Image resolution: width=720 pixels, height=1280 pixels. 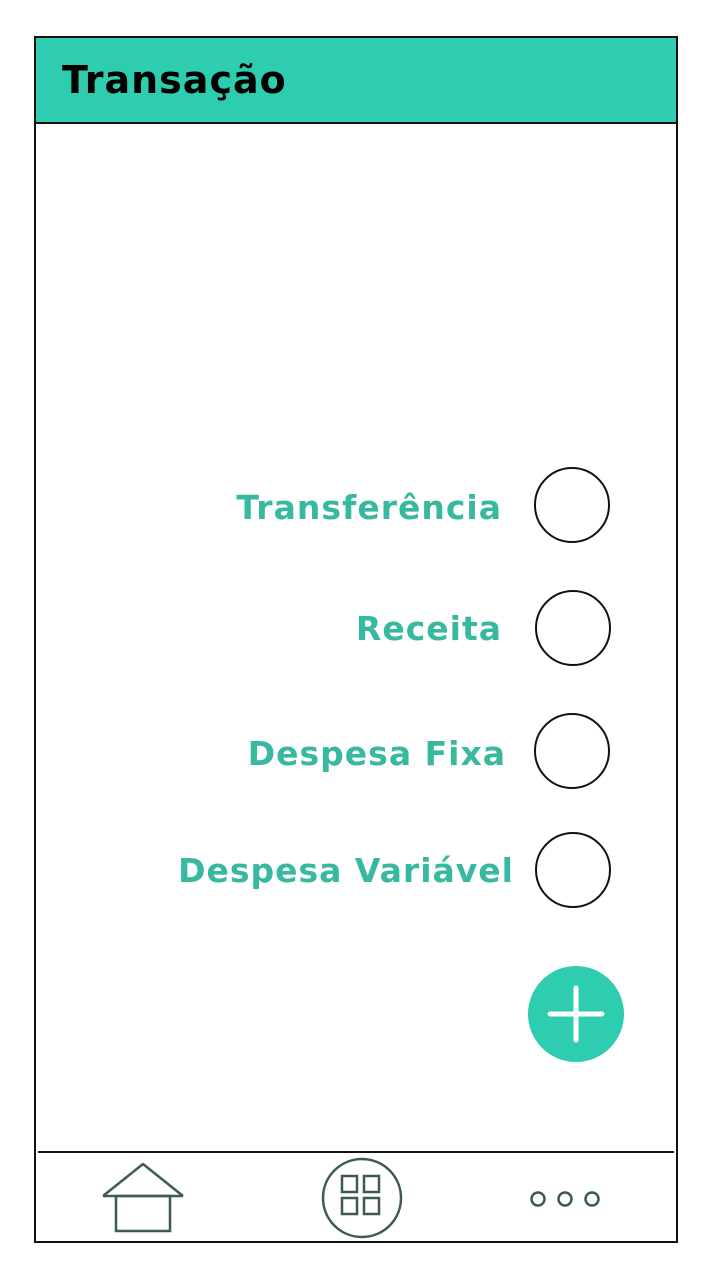 What do you see at coordinates (356, 1152) in the screenshot?
I see `bottom-nav-divider` at bounding box center [356, 1152].